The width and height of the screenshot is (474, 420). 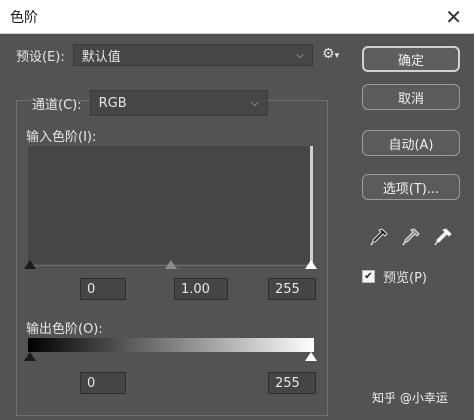 What do you see at coordinates (410, 398) in the screenshot?
I see `watermark: 知乎 @小幸运` at bounding box center [410, 398].